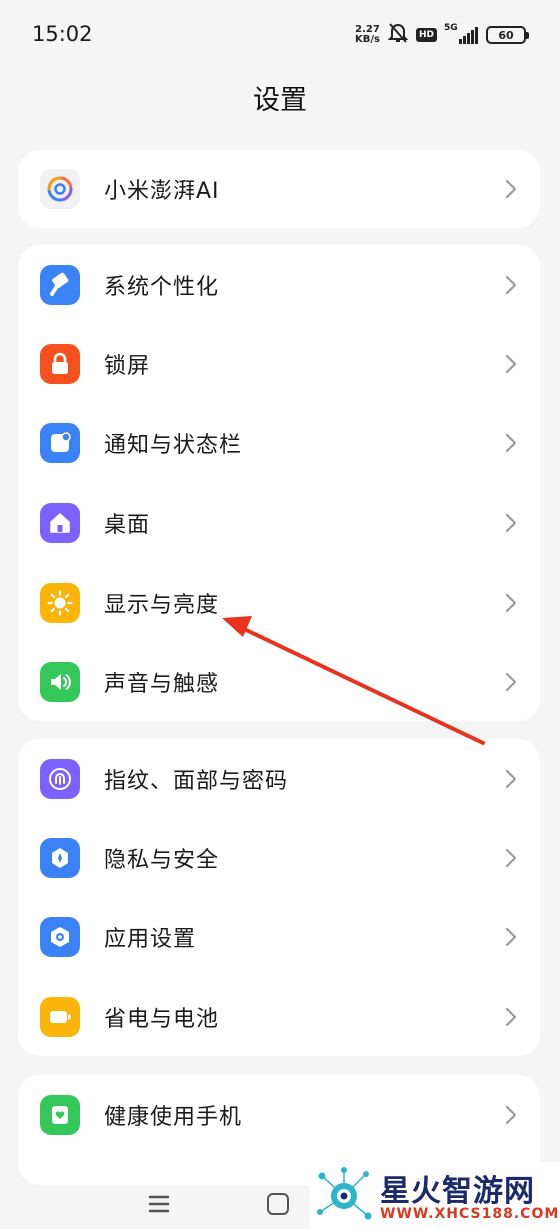 This screenshot has height=1229, width=560. Describe the element at coordinates (442, 35) in the screenshot. I see `status-indicators: 2.27 KB/s HD 5G 60` at that location.